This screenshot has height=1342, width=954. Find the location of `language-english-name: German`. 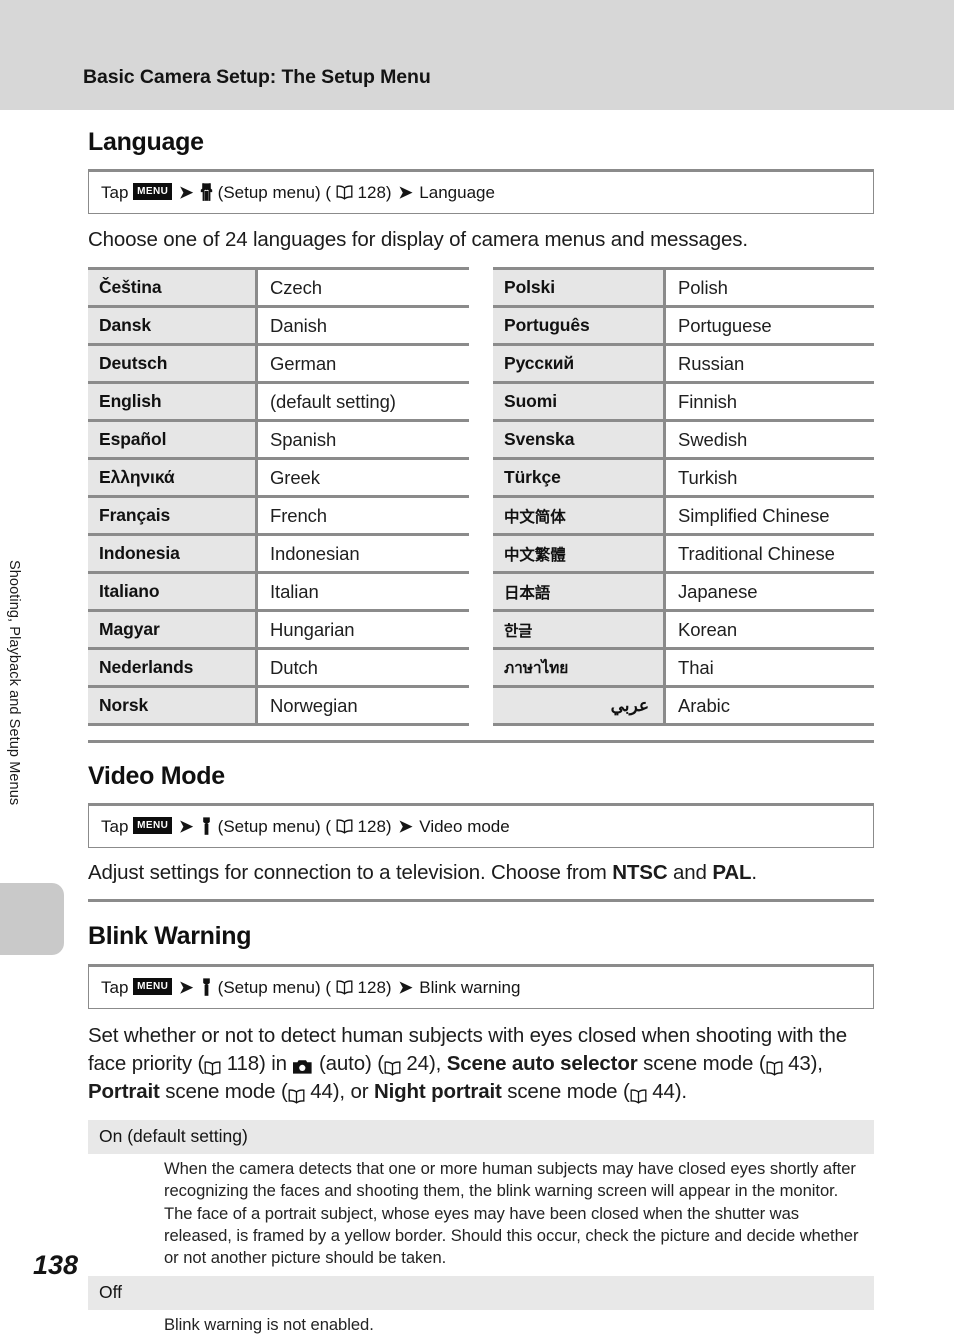

language-english-name: German is located at coordinates (362, 363).